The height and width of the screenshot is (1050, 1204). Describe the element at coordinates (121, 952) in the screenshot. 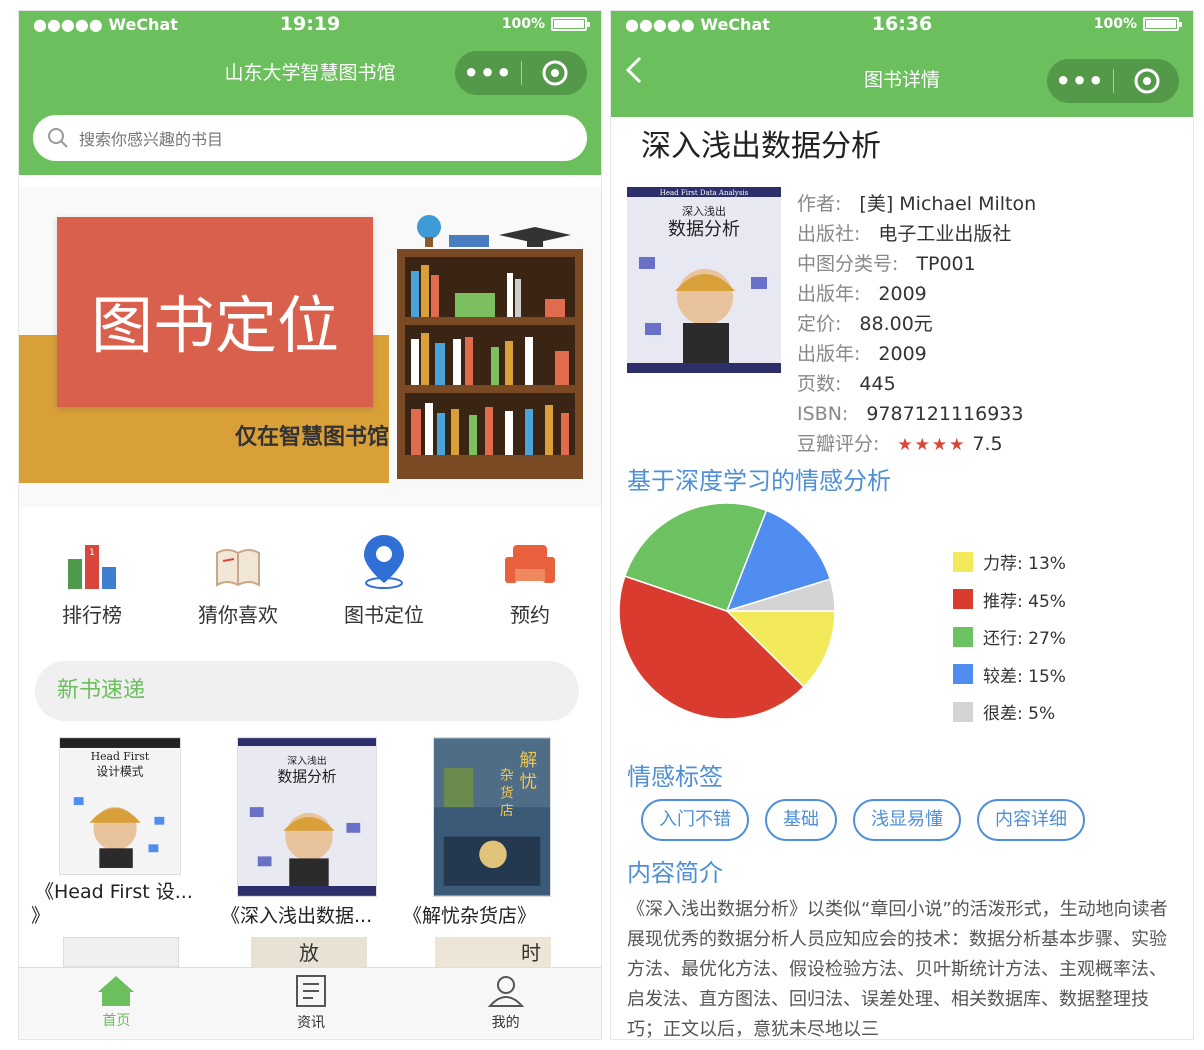

I see `book-cover-partial` at that location.